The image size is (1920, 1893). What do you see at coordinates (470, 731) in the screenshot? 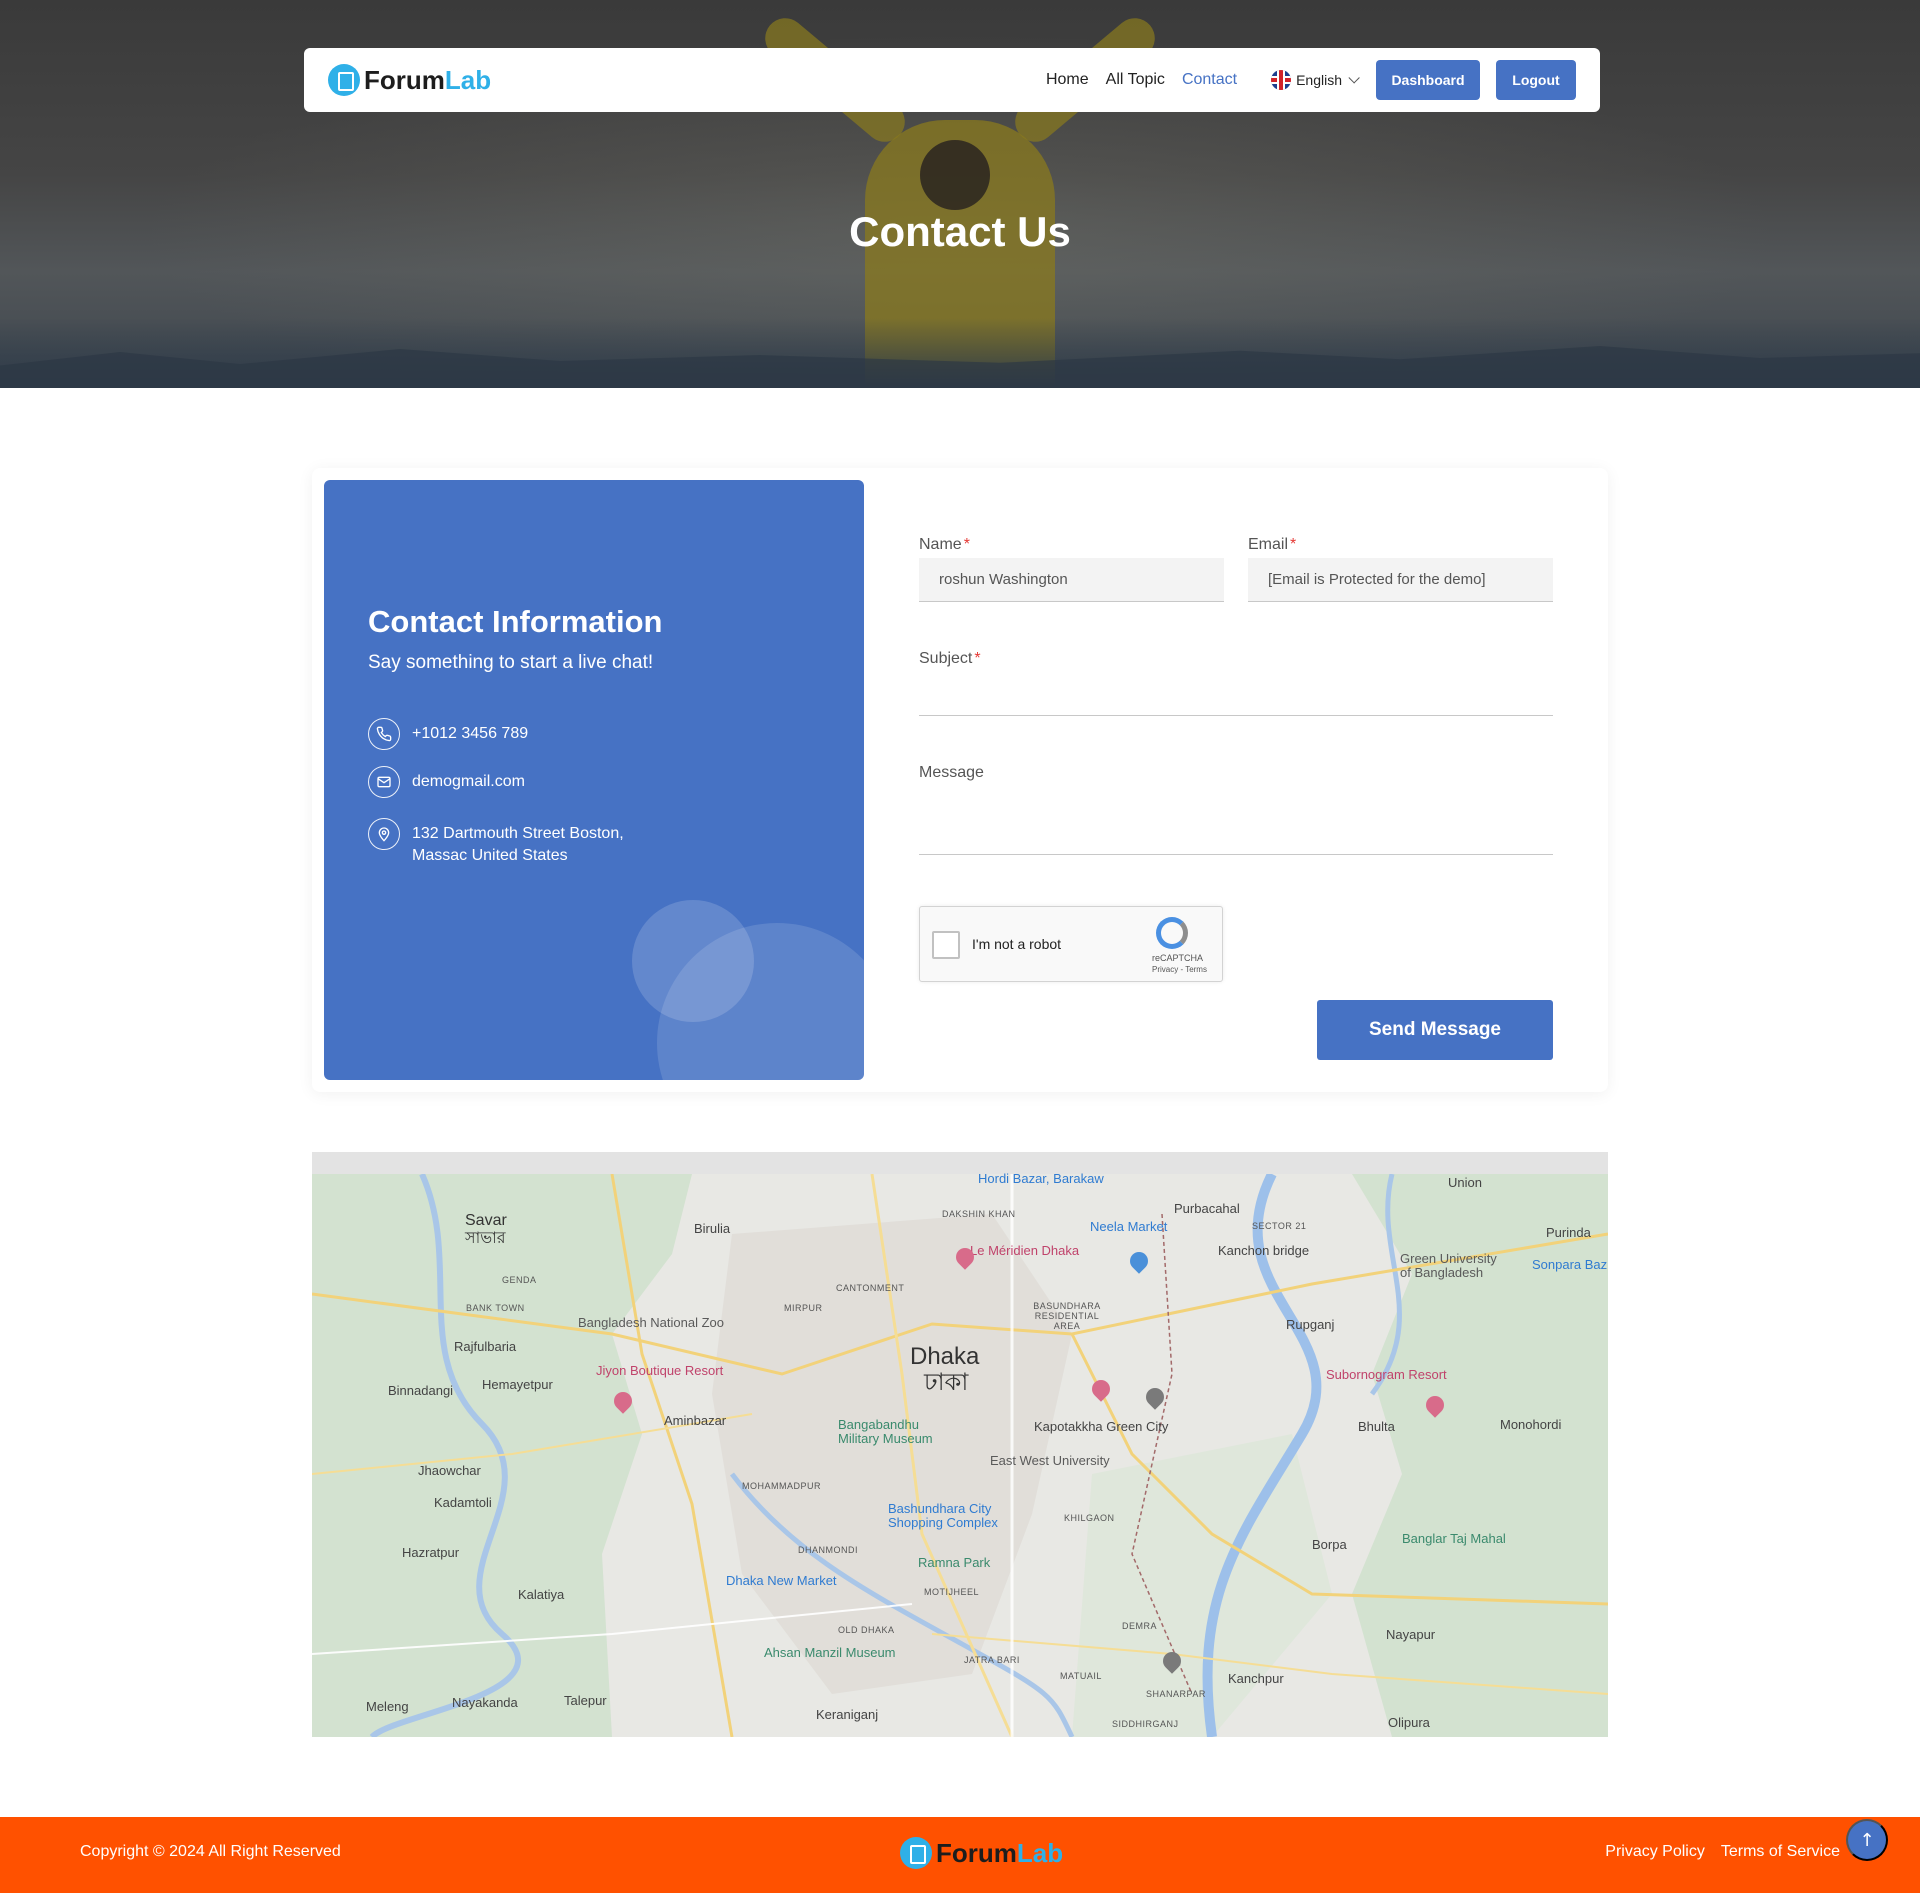
I see `contact-phone: +1012 3456 789` at bounding box center [470, 731].